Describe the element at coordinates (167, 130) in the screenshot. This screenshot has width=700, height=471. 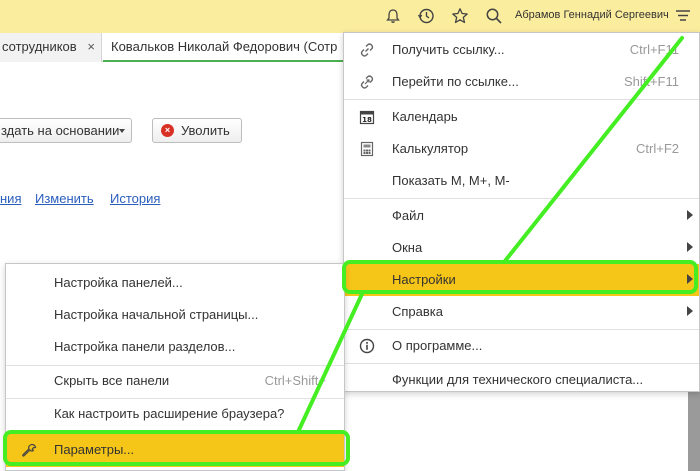
I see `close-circle-icon: ×` at that location.